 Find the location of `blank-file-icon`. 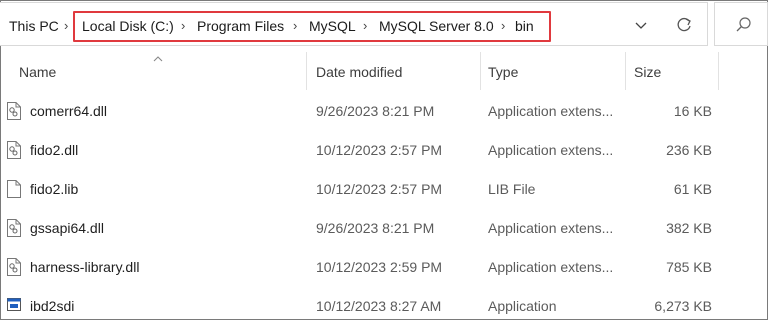

blank-file-icon is located at coordinates (14, 189).